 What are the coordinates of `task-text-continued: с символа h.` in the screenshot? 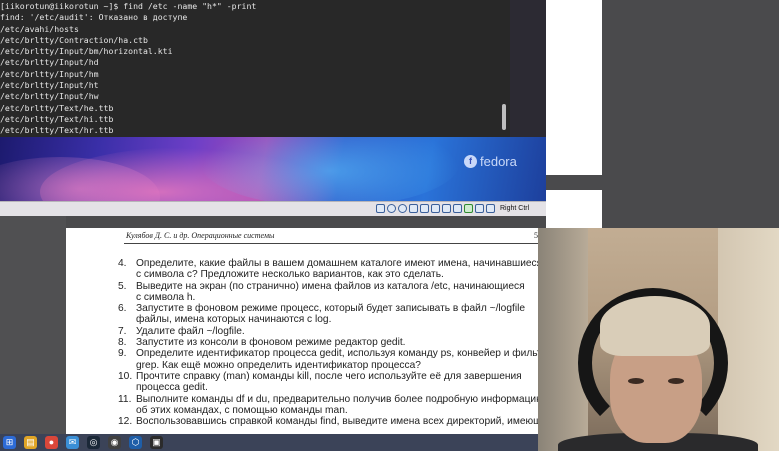 It's located at (166, 297).